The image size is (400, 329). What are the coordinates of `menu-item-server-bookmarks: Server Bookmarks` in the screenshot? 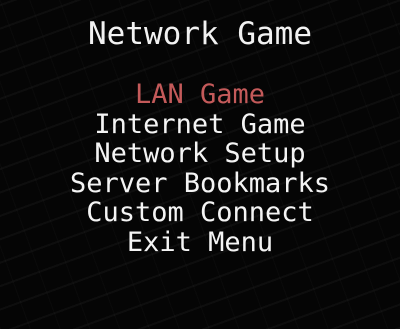 It's located at (200, 183).